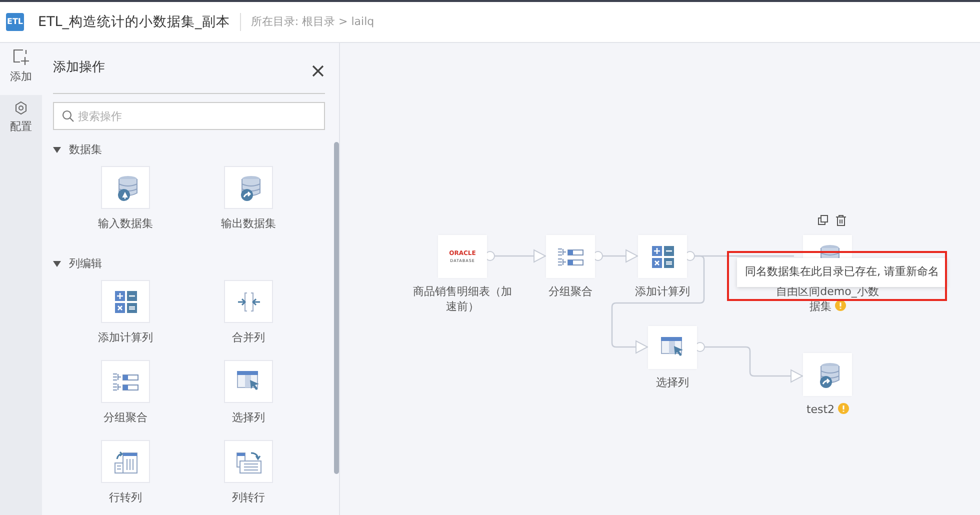 Image resolution: width=980 pixels, height=515 pixels. Describe the element at coordinates (248, 400) in the screenshot. I see `operation-item: 选择列` at that location.